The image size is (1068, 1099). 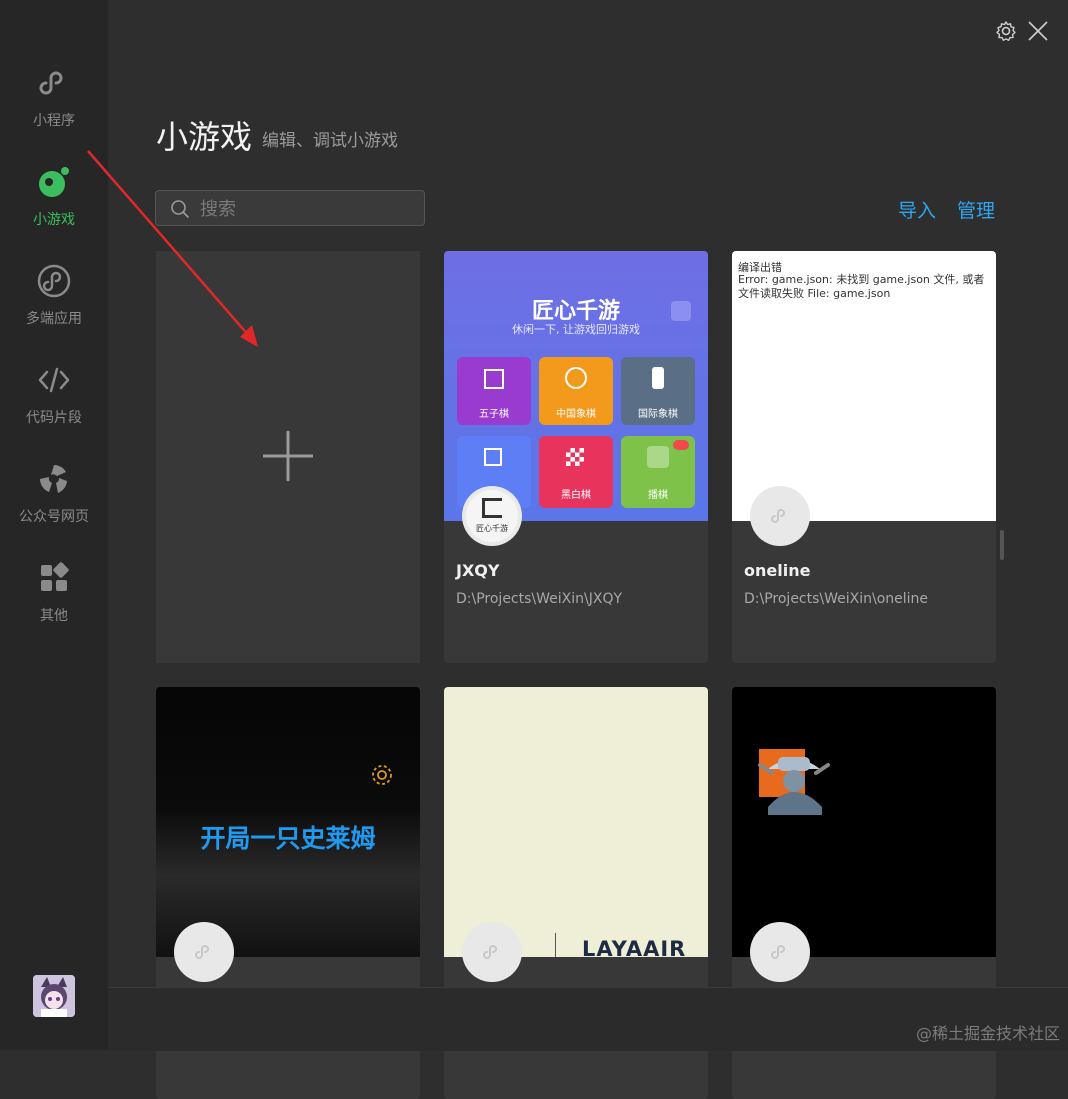 I want to click on grid-icon, so click(x=55, y=576).